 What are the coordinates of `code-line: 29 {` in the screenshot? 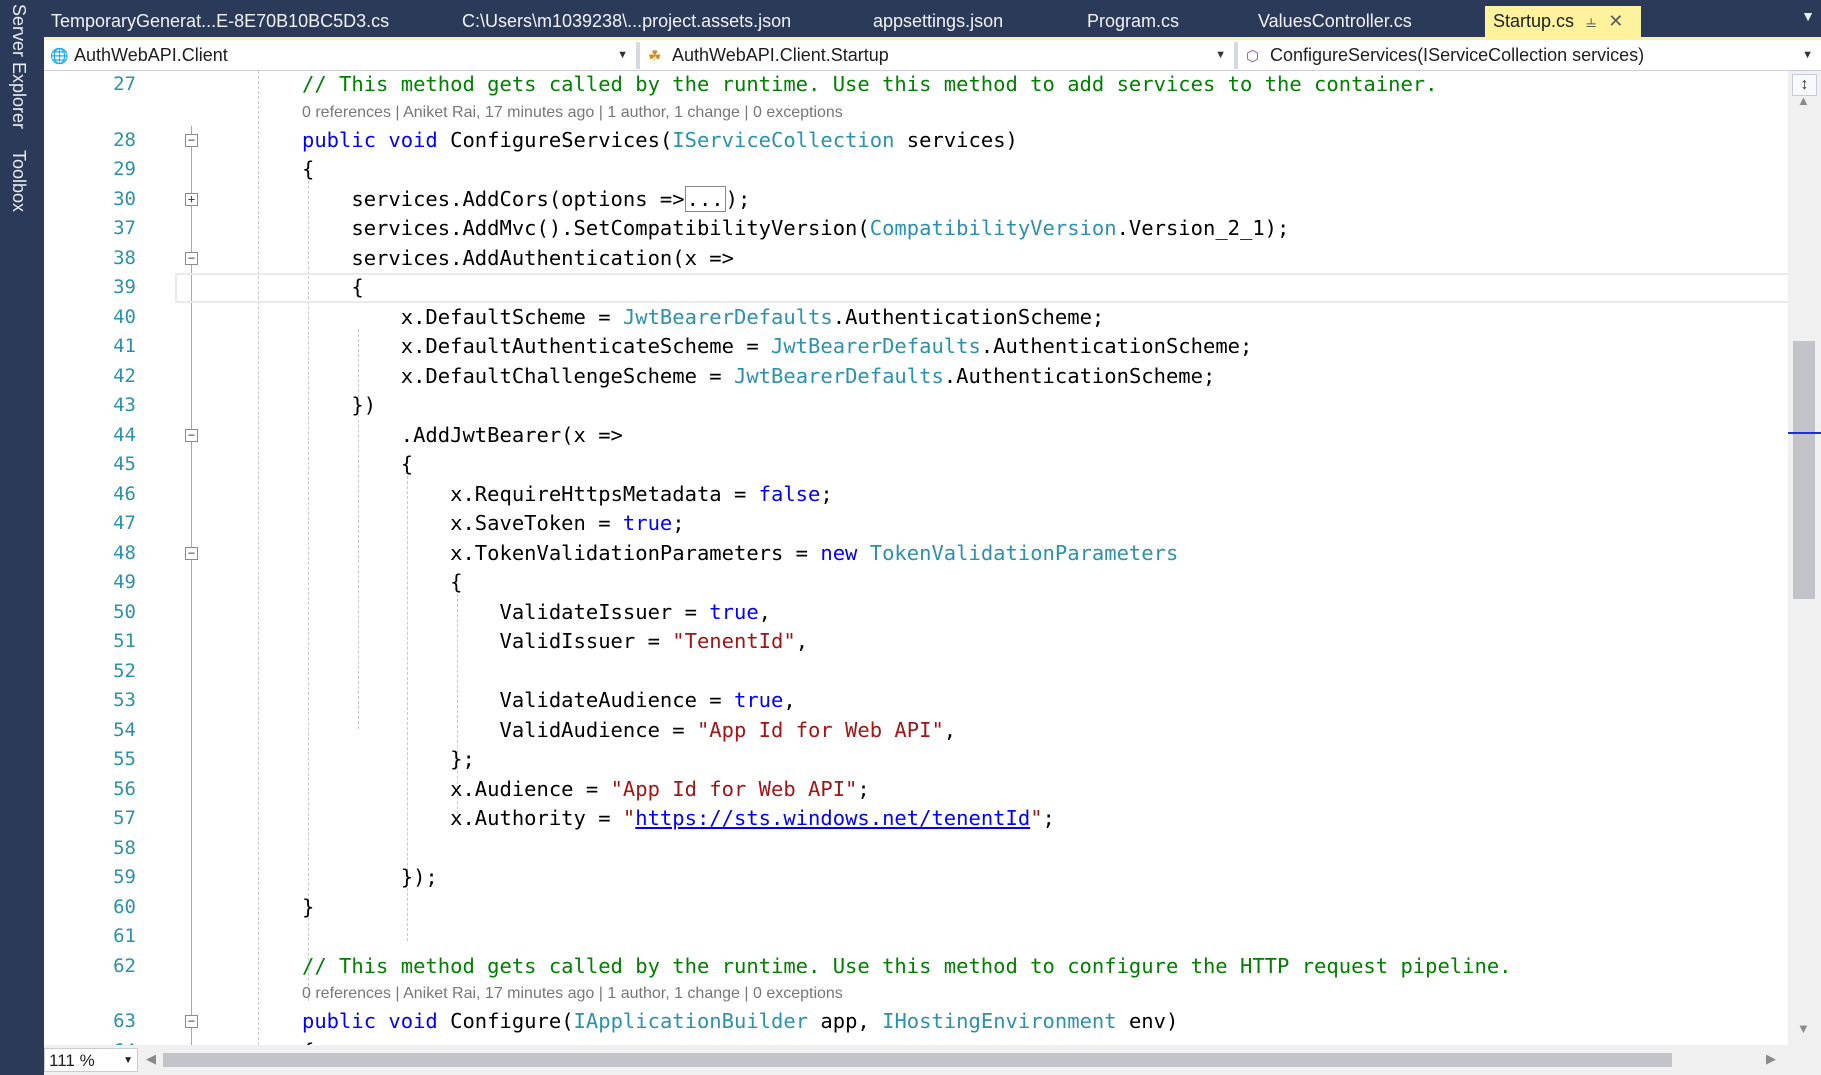 It's located at (916, 170).